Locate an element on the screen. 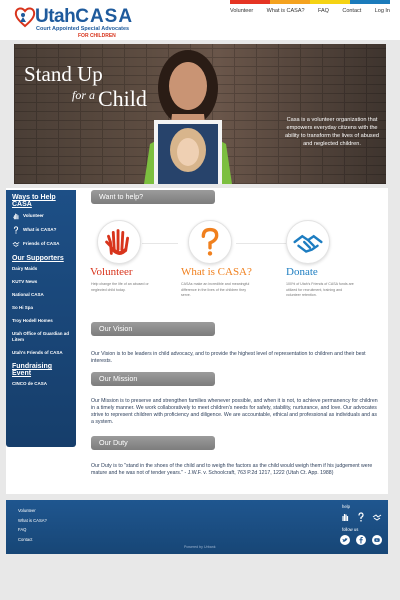 Image resolution: width=400 pixels, height=600 pixels. footer-follow-label: follow us is located at coordinates (350, 529).